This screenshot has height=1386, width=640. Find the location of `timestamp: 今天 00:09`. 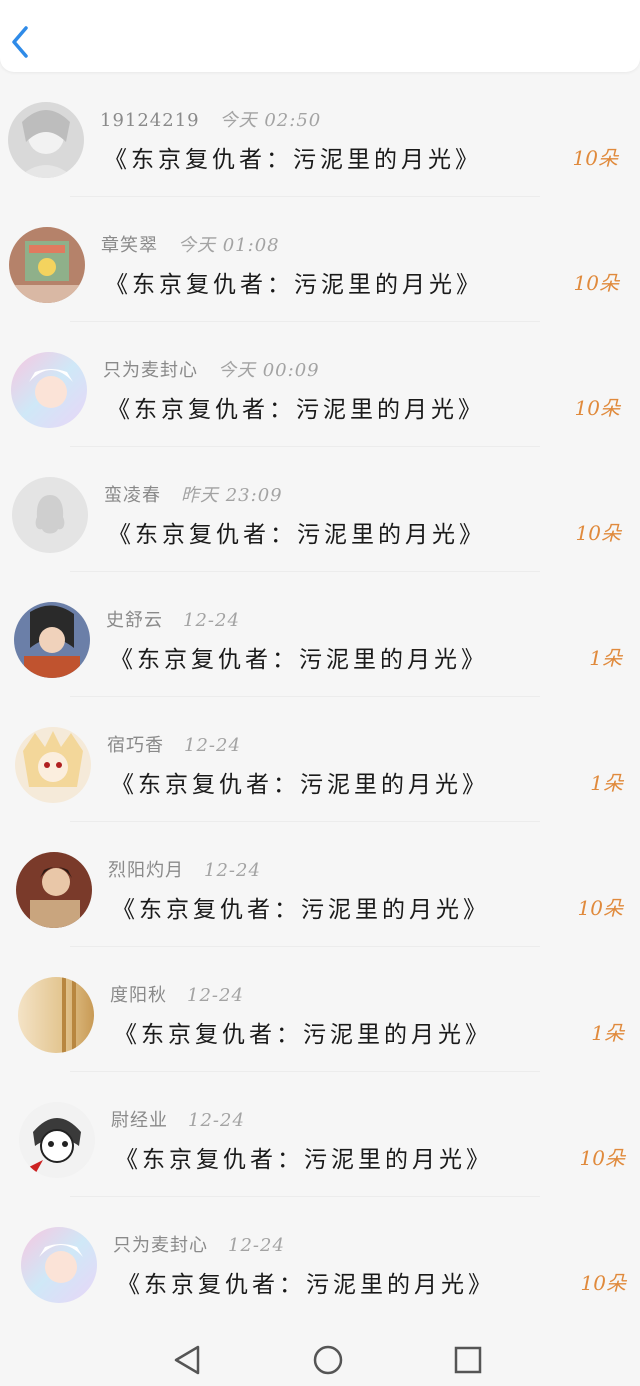

timestamp: 今天 00:09 is located at coordinates (269, 370).